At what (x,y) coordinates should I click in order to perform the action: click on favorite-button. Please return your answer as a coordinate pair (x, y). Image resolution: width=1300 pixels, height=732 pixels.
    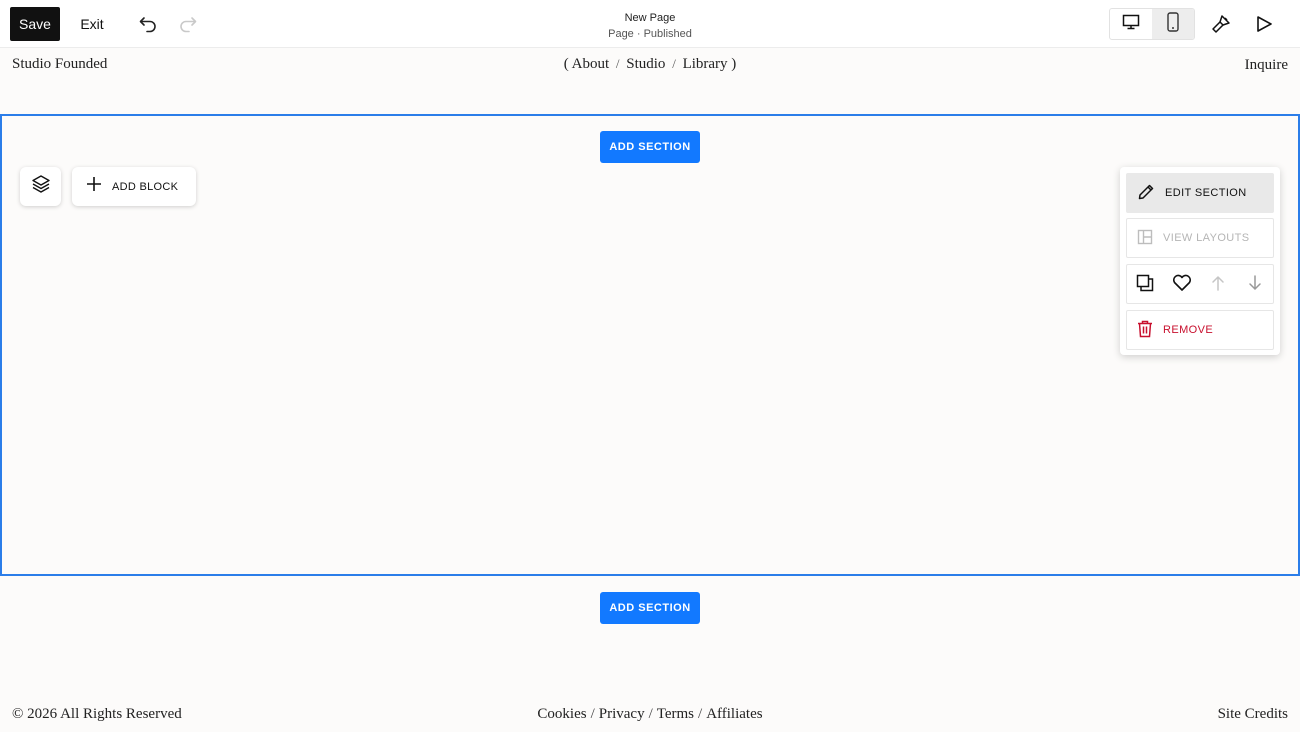
    Looking at the image, I should click on (1182, 284).